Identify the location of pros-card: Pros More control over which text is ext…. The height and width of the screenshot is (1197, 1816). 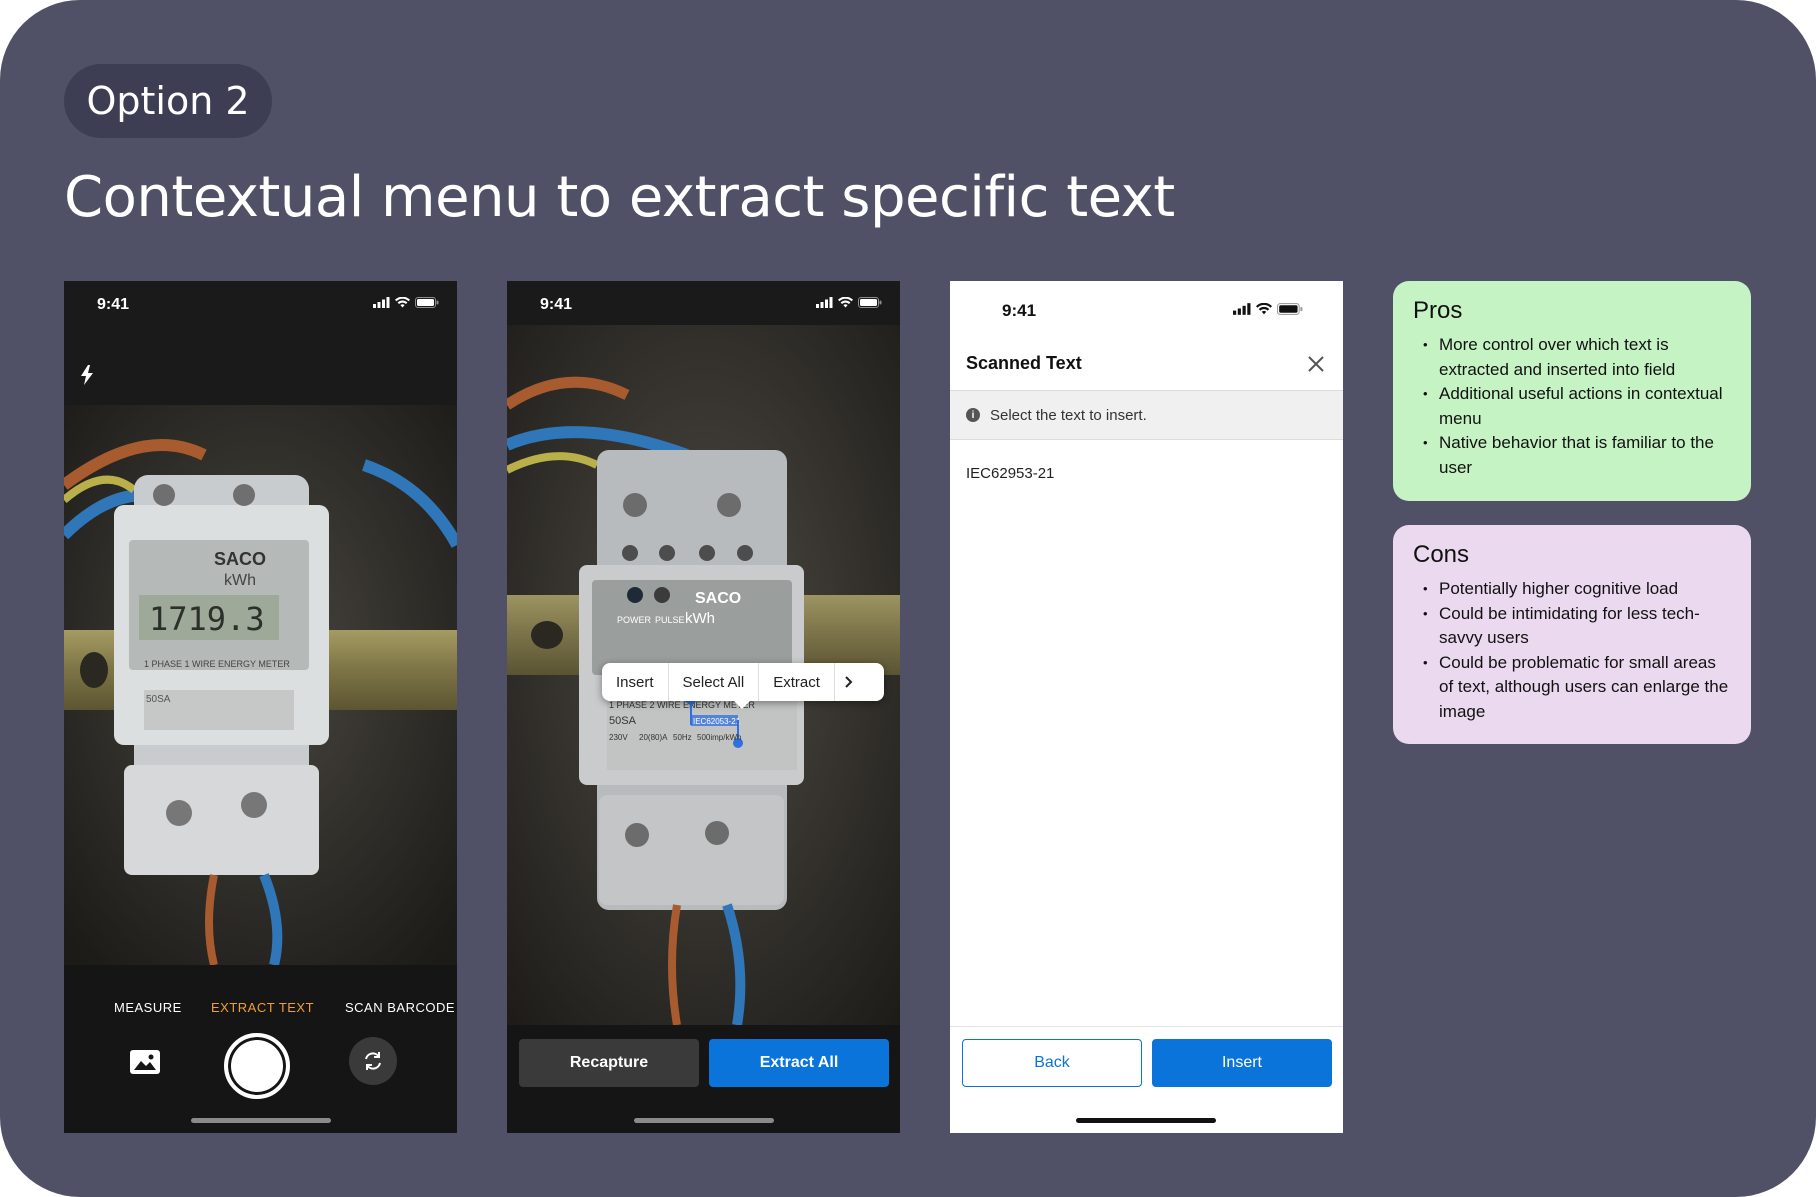
(1572, 391).